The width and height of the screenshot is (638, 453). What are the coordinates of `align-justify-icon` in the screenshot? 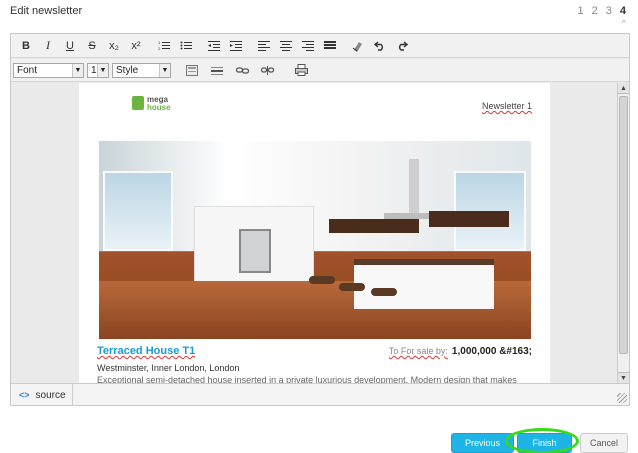 It's located at (330, 46).